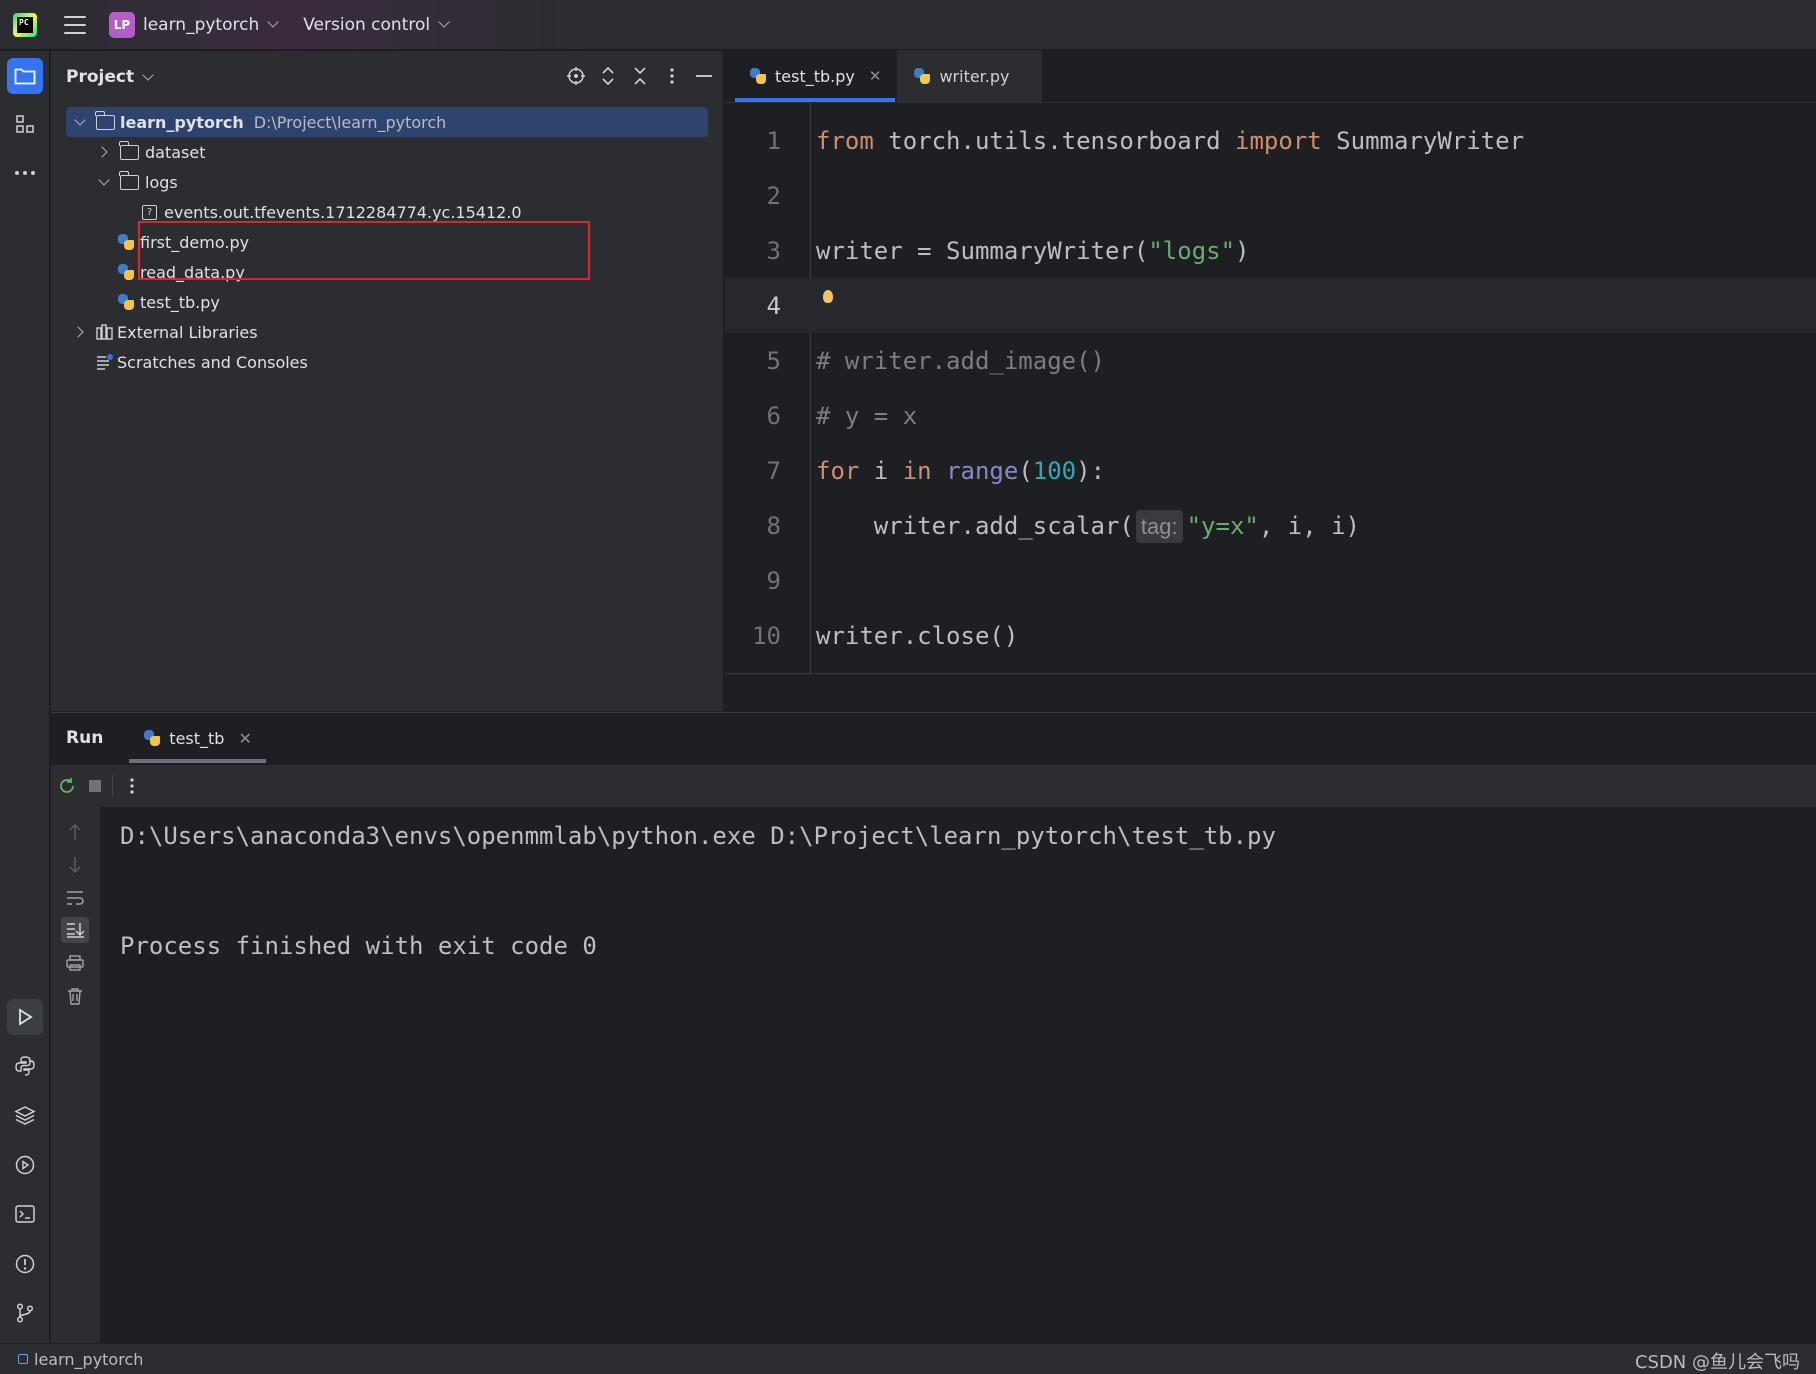 The image size is (1816, 1374). Describe the element at coordinates (85, 738) in the screenshot. I see `run-panel-title: Run` at that location.